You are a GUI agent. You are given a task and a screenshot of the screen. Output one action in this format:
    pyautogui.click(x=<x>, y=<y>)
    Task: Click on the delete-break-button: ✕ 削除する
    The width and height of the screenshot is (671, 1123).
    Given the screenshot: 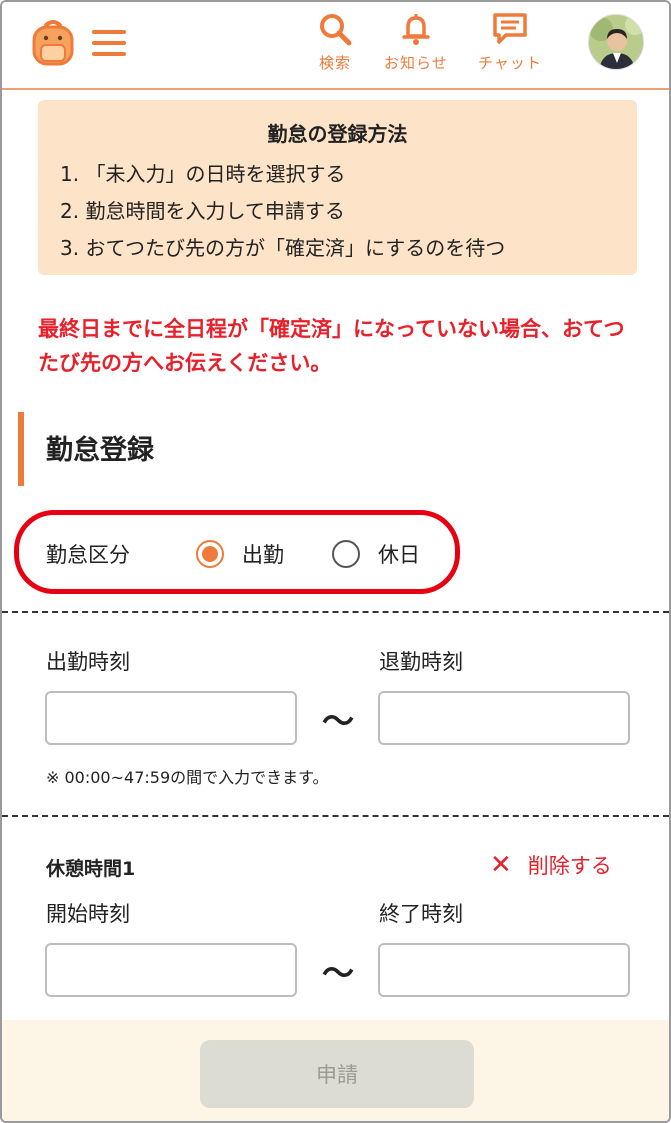 What is the action you would take?
    pyautogui.click(x=551, y=865)
    